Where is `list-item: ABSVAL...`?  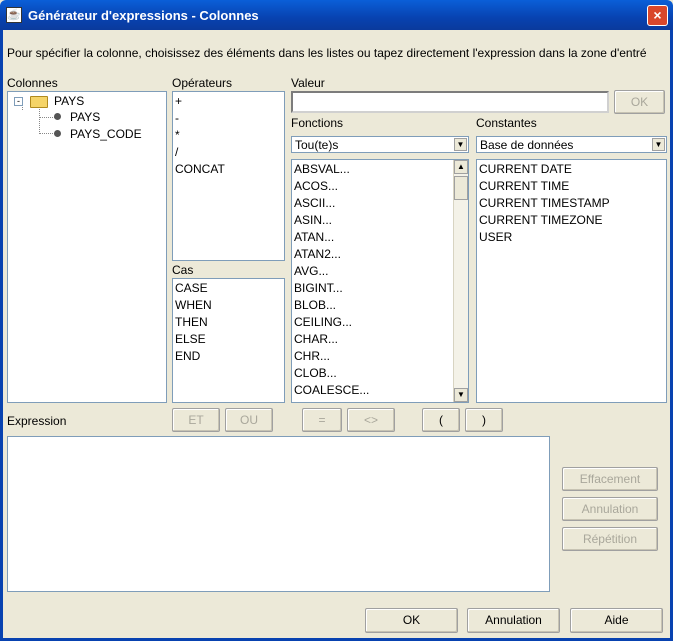
list-item: ABSVAL... is located at coordinates (372, 169).